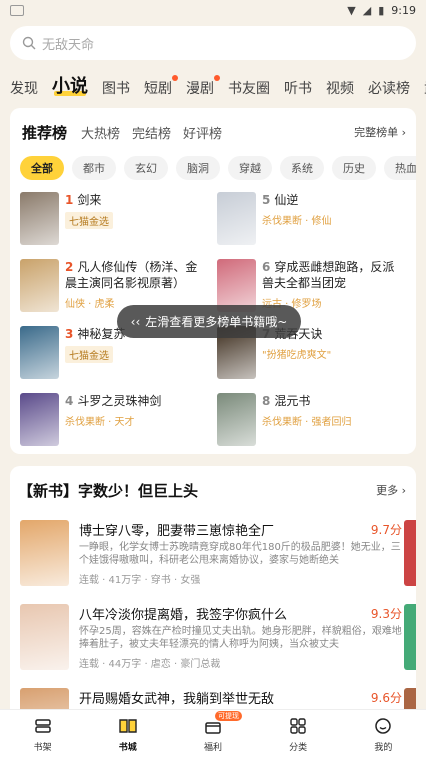  I want to click on bookshelf-icon, so click(43, 728).